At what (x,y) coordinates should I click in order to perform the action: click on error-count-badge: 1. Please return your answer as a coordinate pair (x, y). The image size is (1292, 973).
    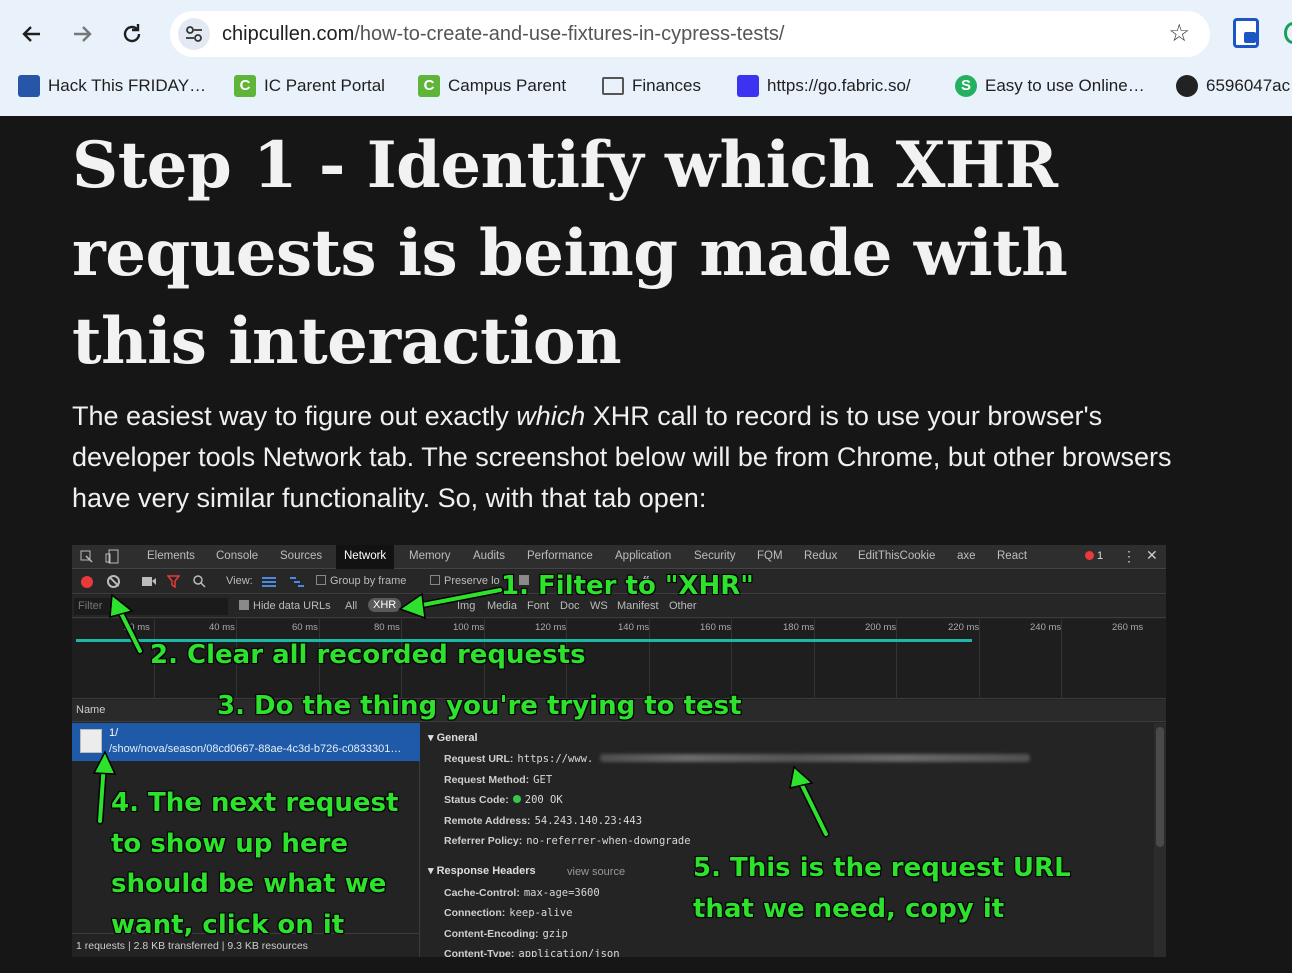
    Looking at the image, I should click on (1094, 556).